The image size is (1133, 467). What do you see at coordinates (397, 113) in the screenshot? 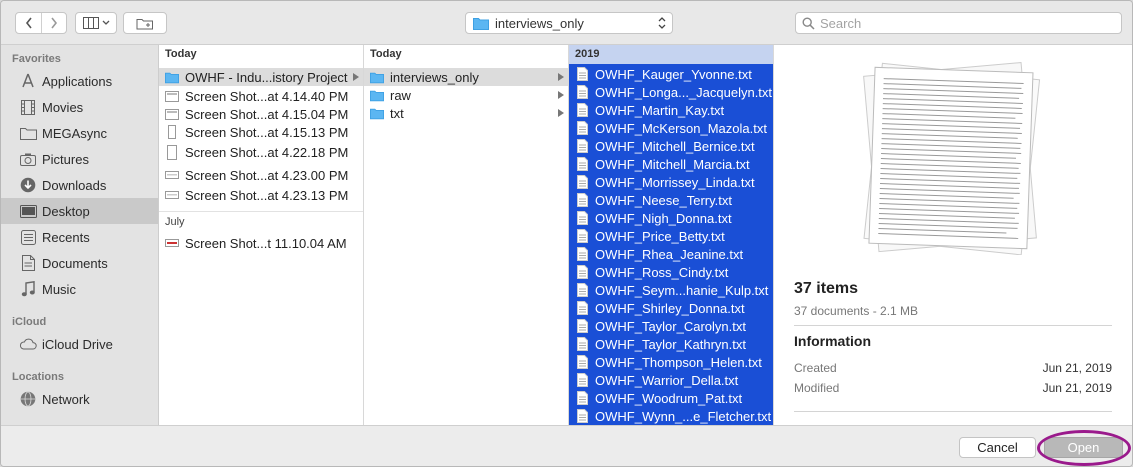
I see `file-name: txt` at bounding box center [397, 113].